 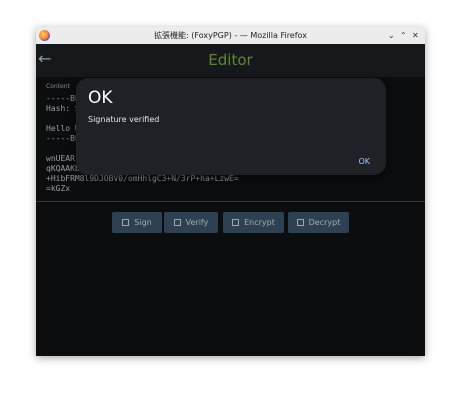 I want to click on ok-button: OK, so click(x=364, y=161).